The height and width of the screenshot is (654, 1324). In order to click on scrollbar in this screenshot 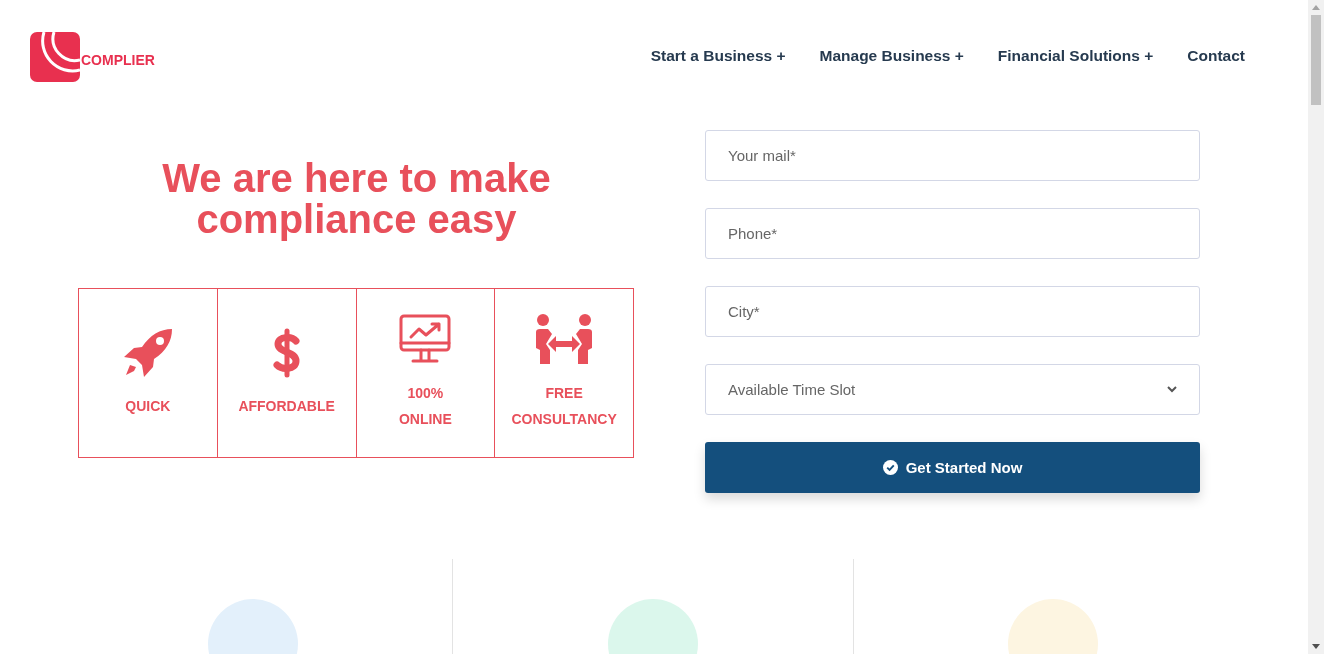, I will do `click(1316, 327)`.